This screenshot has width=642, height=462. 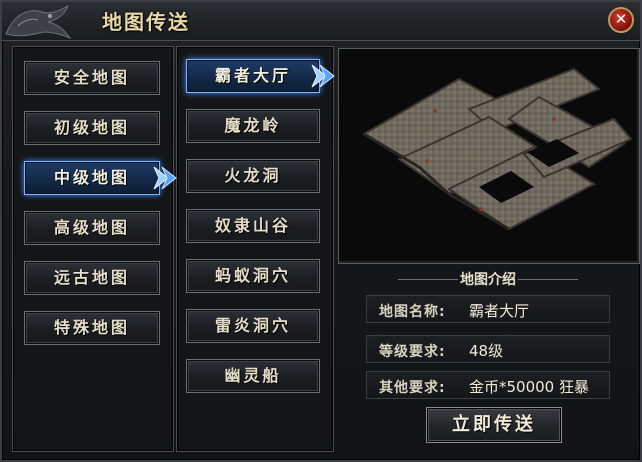 What do you see at coordinates (92, 328) in the screenshot?
I see `category-special-map-button: 特殊地图` at bounding box center [92, 328].